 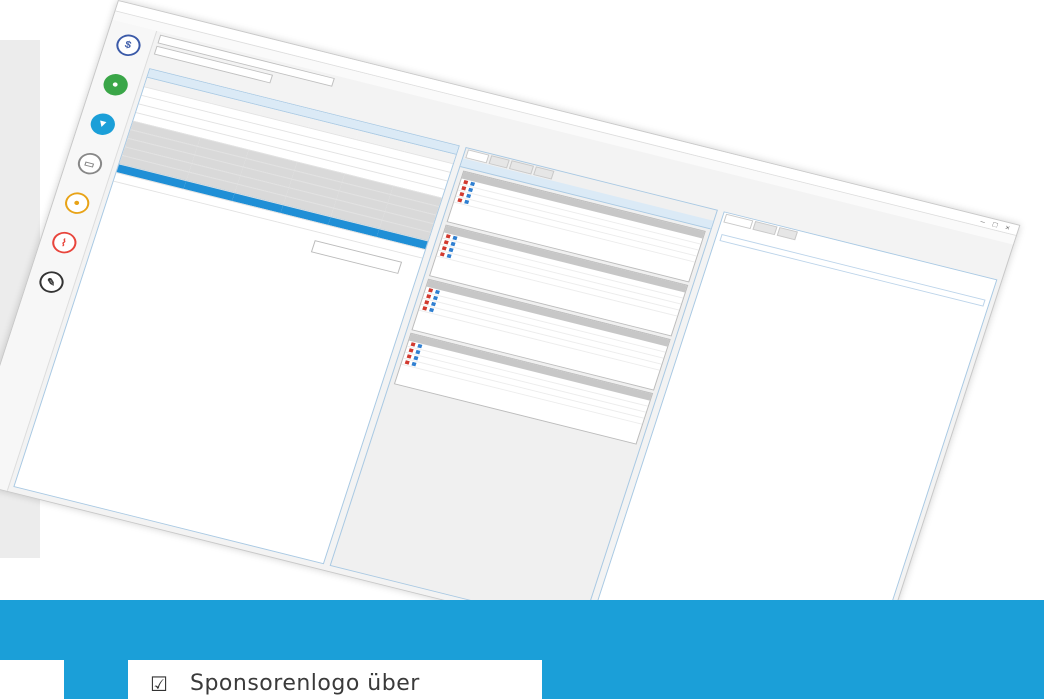 I want to click on white-card-left, so click(x=32, y=679).